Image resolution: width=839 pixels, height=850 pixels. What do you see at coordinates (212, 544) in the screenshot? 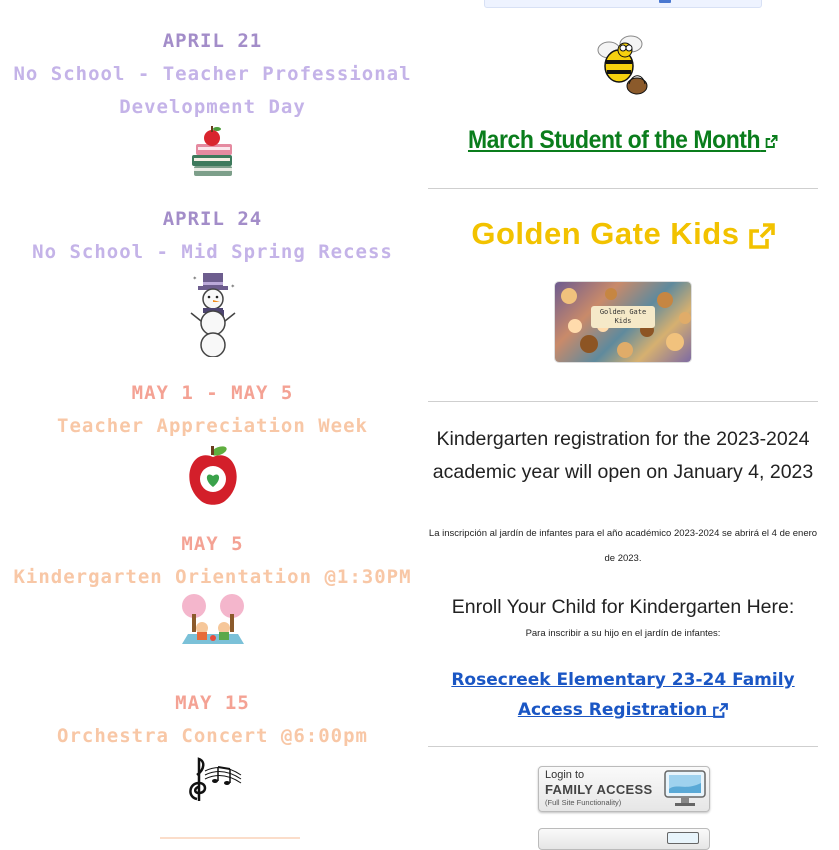
I see `event-date: MAY 5` at bounding box center [212, 544].